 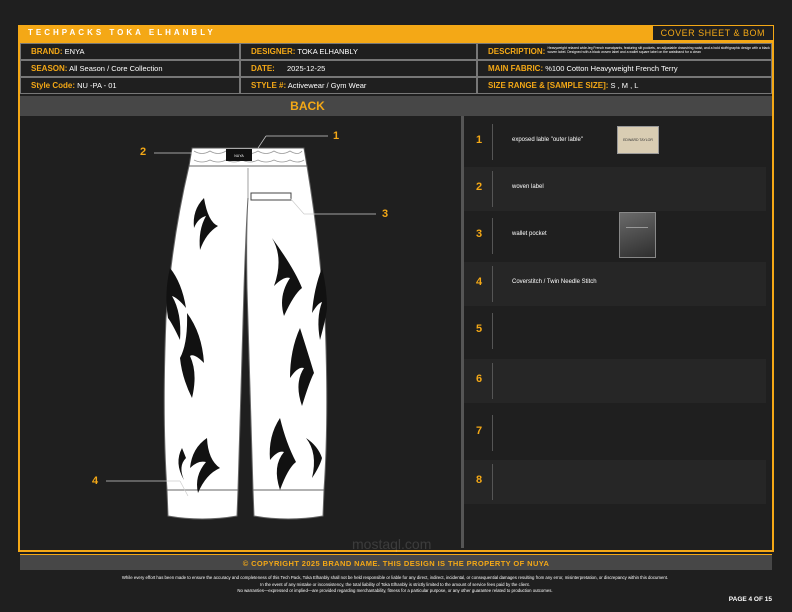 I want to click on brand-value: ENYA, so click(x=74, y=51).